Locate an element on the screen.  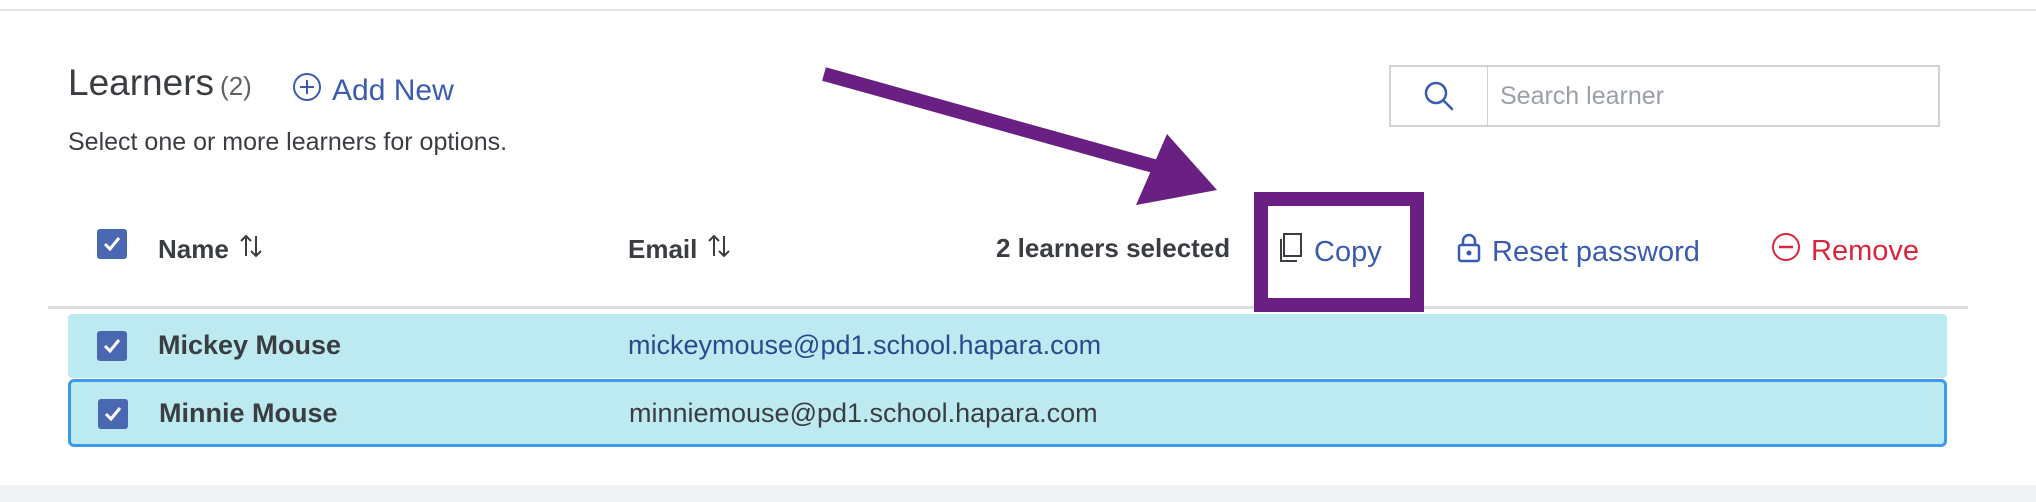
annotation-arrow is located at coordinates (1019, 136).